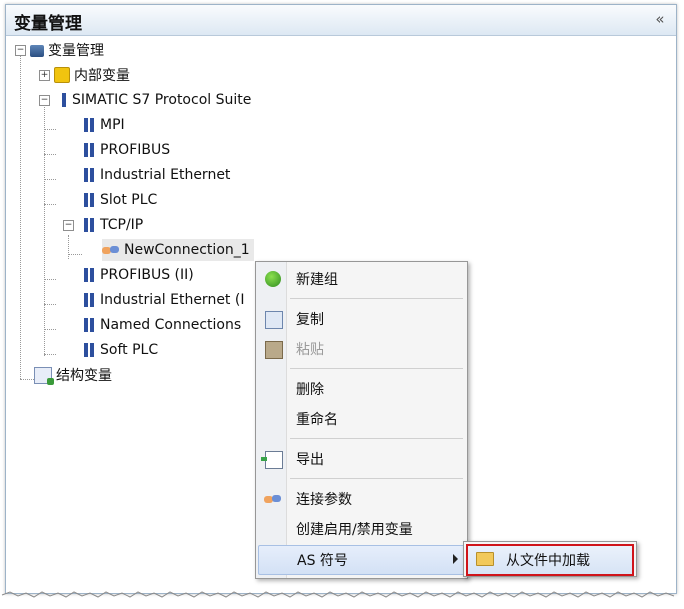  I want to click on menu-item-as-symbols: AS 符号, so click(361, 560).